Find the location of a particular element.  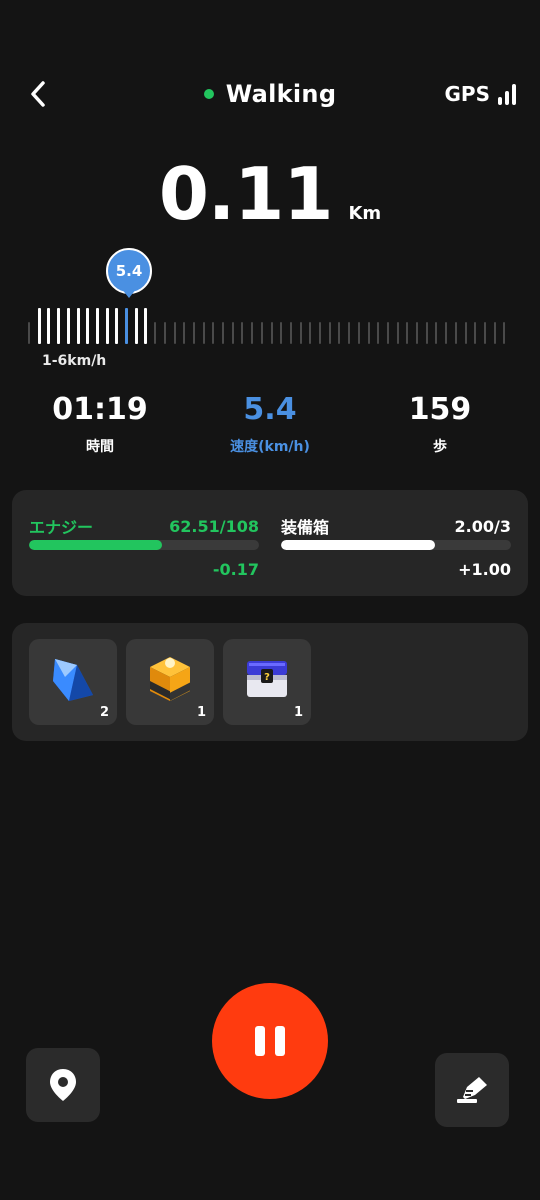

item-slot-orange-box: 1 is located at coordinates (170, 682).